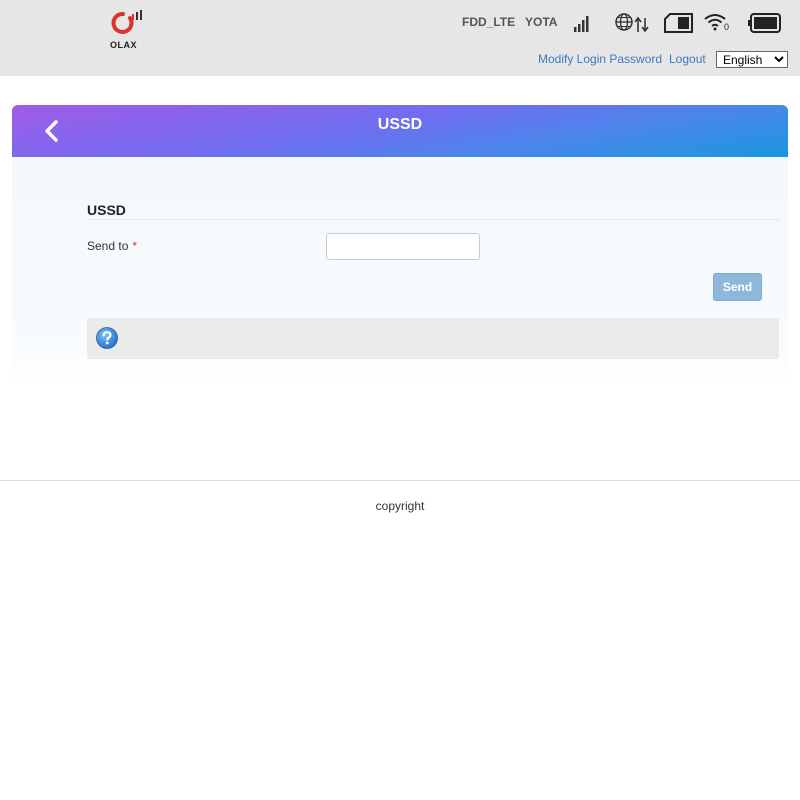 Image resolution: width=800 pixels, height=800 pixels. Describe the element at coordinates (541, 22) in the screenshot. I see `operator-label: YOTA` at that location.